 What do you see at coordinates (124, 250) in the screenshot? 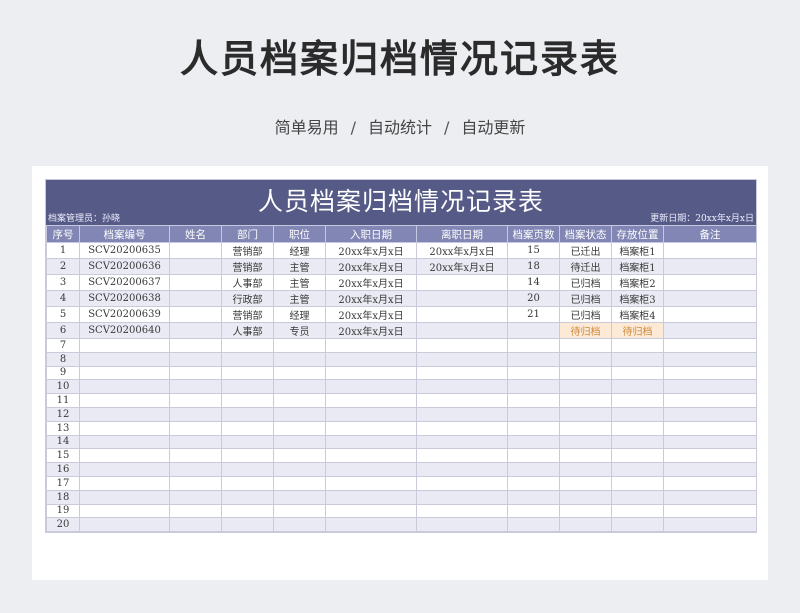
I see `table-cell: SCV20200635` at bounding box center [124, 250].